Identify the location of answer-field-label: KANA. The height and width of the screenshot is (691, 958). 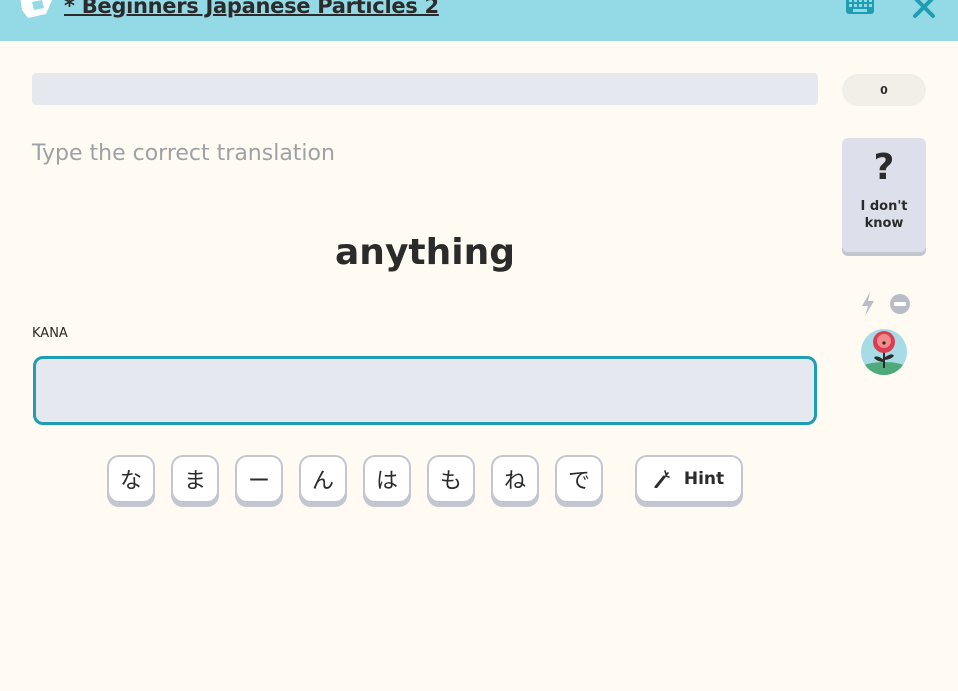
(50, 333).